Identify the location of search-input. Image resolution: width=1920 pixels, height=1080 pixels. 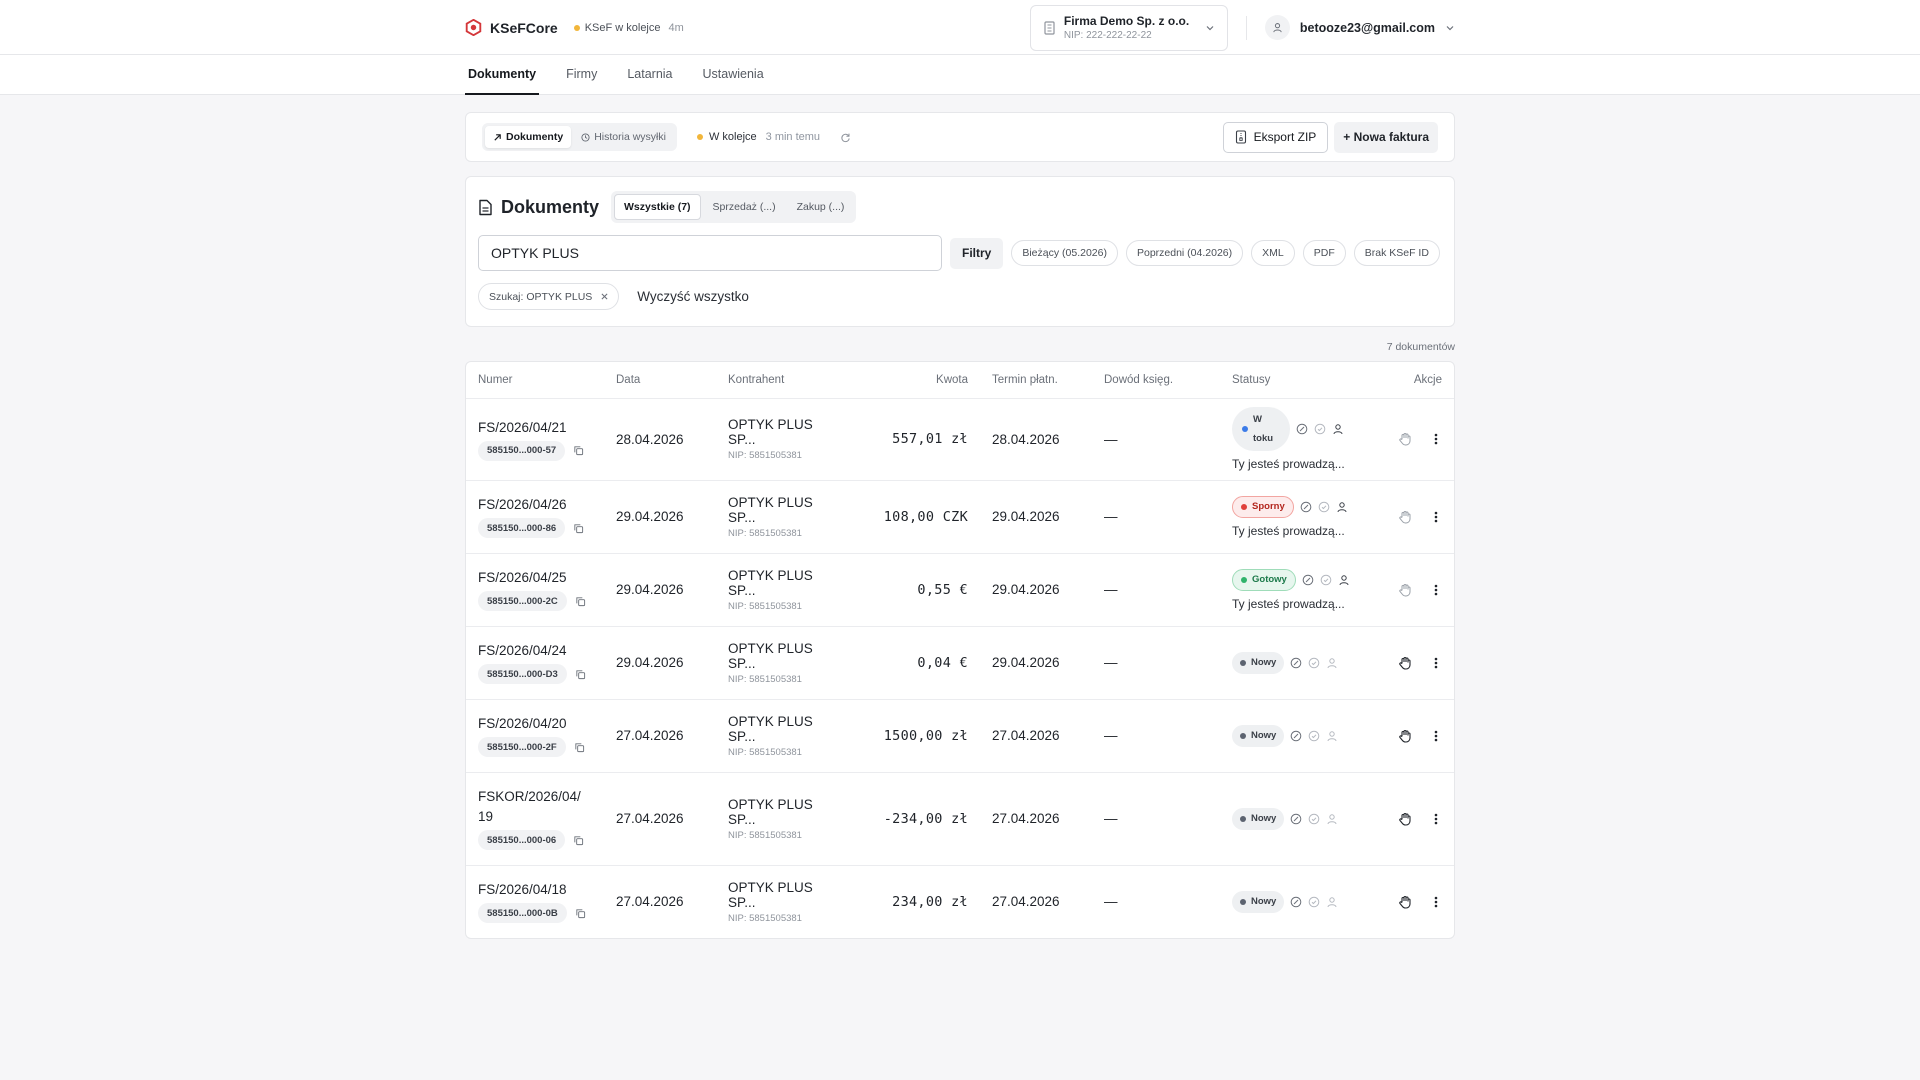
(710, 253).